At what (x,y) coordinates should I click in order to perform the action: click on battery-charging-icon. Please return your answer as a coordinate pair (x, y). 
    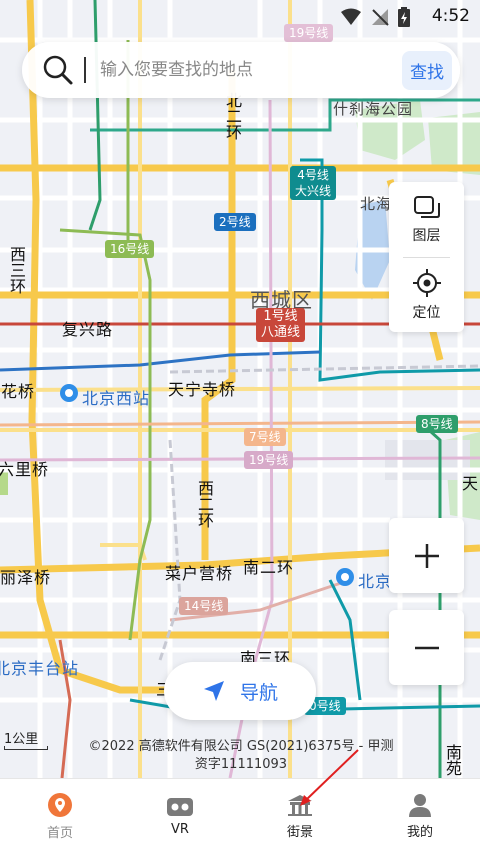
    Looking at the image, I should click on (404, 17).